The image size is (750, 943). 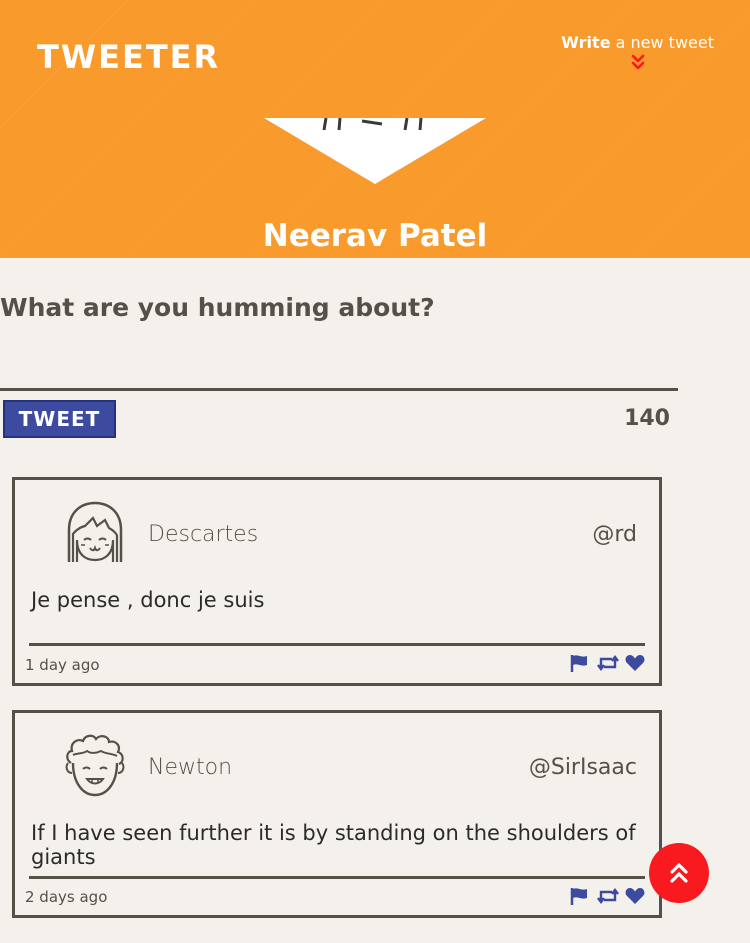 What do you see at coordinates (637, 62) in the screenshot?
I see `double-chevron-down-icon` at bounding box center [637, 62].